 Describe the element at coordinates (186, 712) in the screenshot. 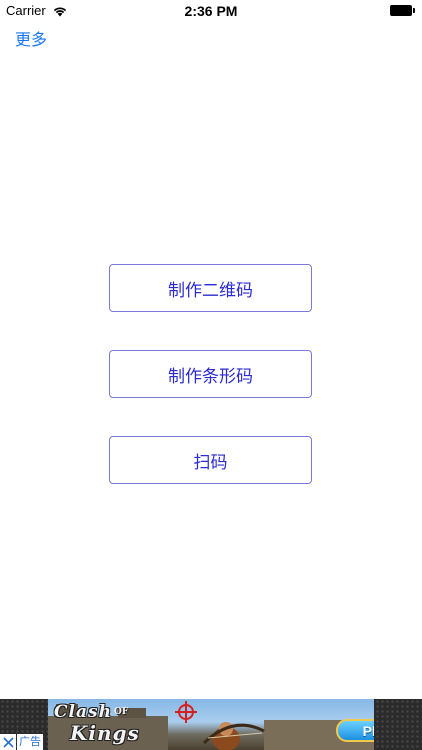

I see `crosshair-icon` at that location.